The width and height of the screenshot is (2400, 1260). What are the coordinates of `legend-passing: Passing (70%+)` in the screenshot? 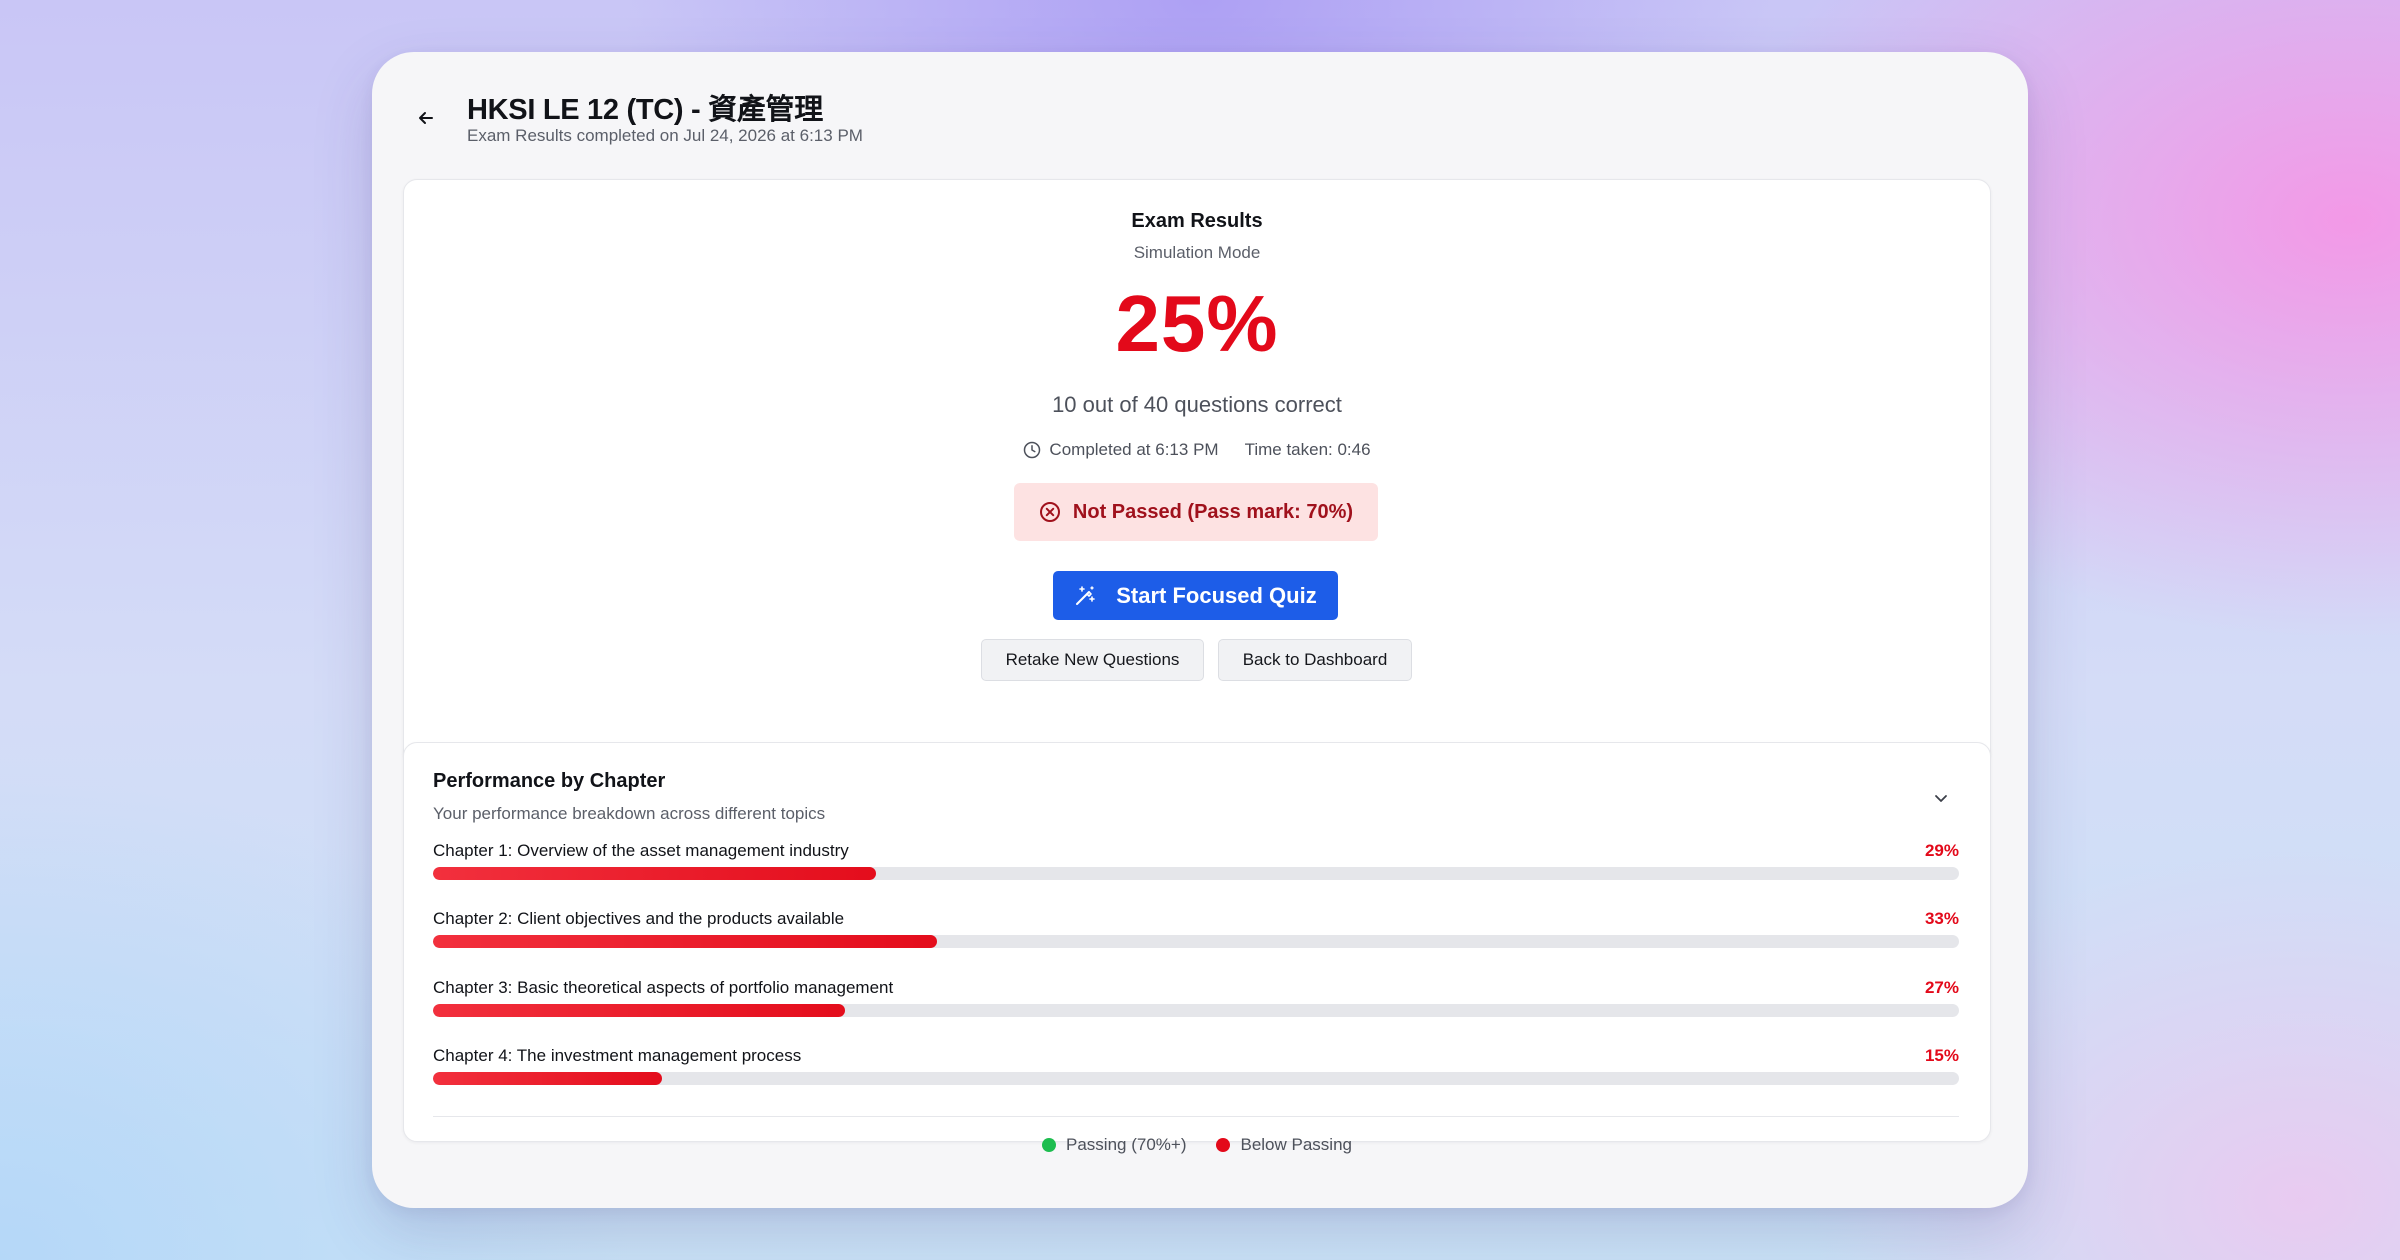 It's located at (1114, 1145).